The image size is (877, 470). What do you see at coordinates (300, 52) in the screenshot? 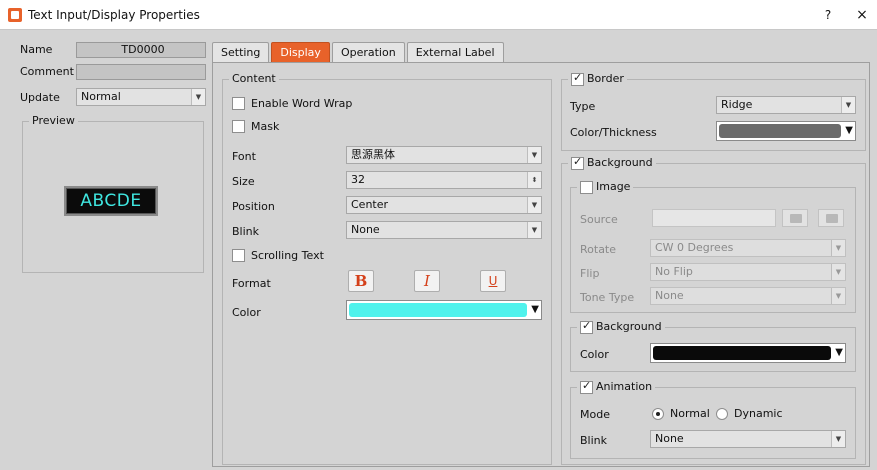
I see `tab-display: Display` at bounding box center [300, 52].